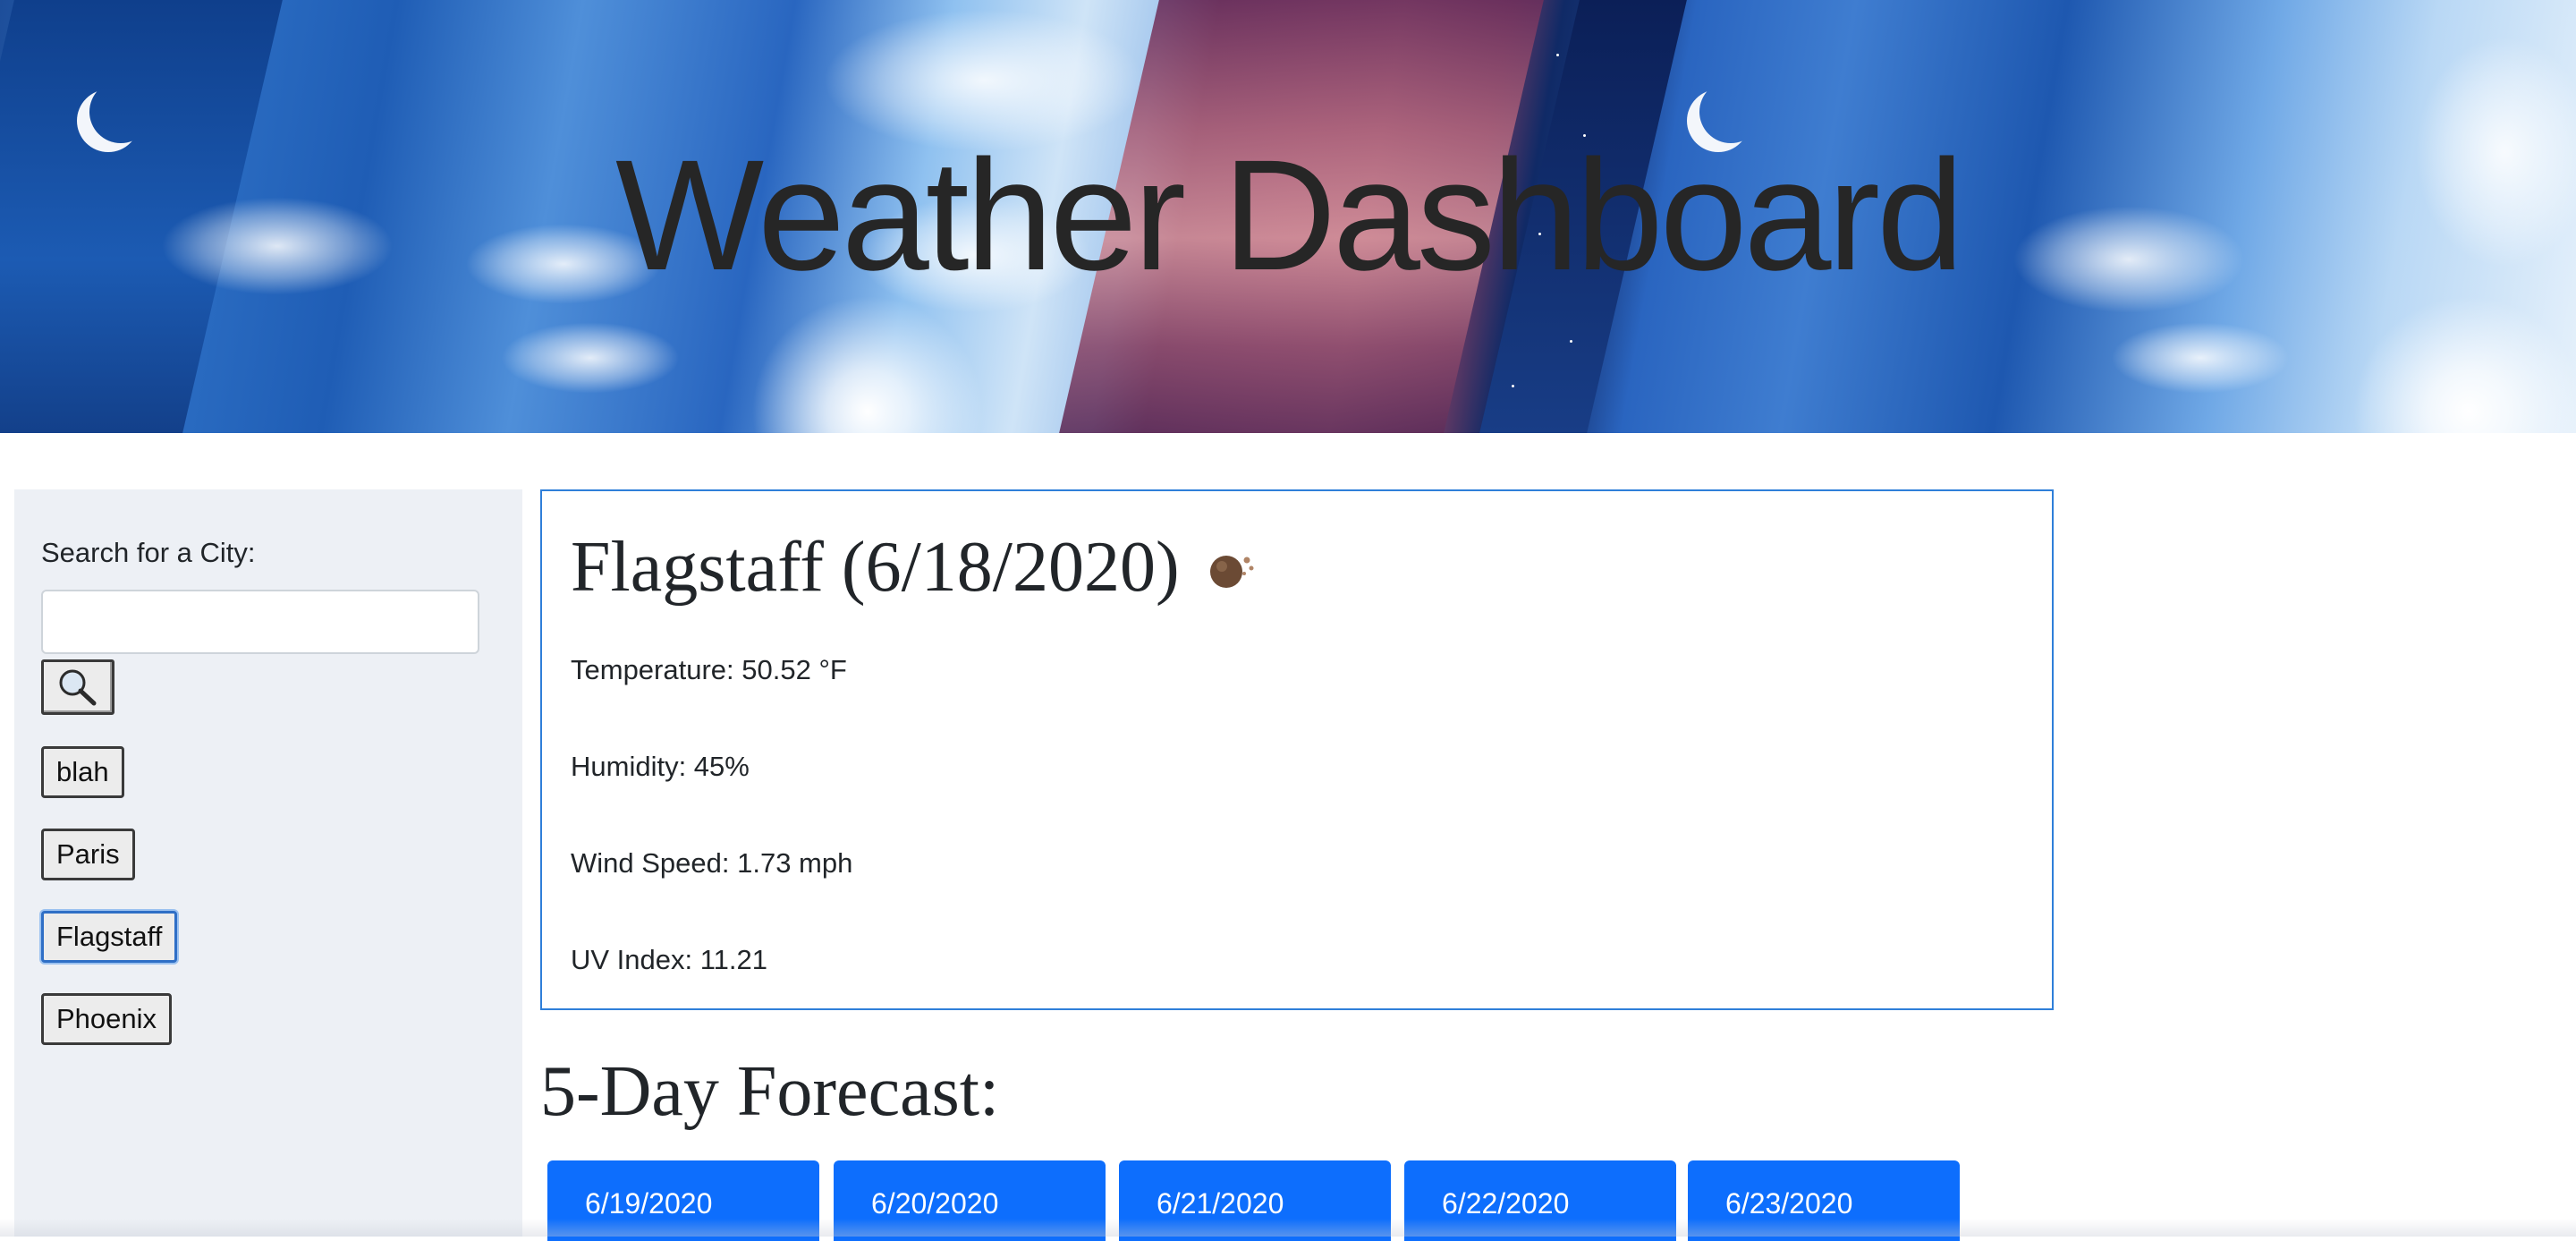 Image resolution: width=2576 pixels, height=1241 pixels. I want to click on history-button-paris: Paris, so click(88, 854).